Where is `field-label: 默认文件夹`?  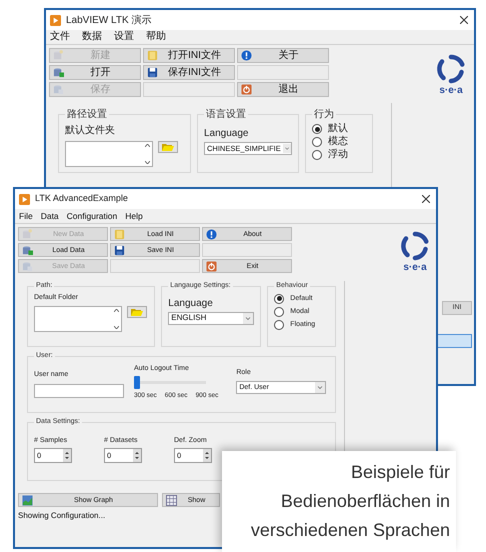 field-label: 默认文件夹 is located at coordinates (90, 131).